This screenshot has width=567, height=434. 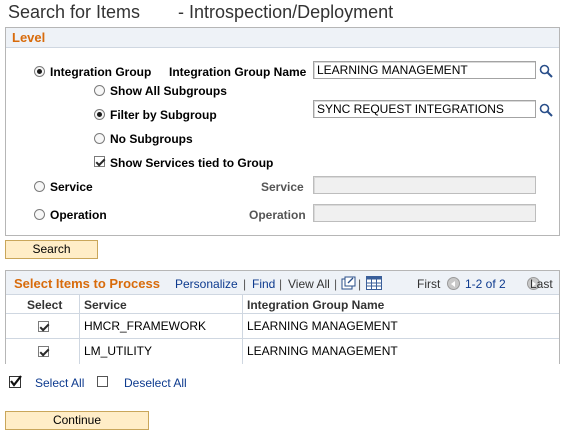 What do you see at coordinates (428, 284) in the screenshot?
I see `first-link: First` at bounding box center [428, 284].